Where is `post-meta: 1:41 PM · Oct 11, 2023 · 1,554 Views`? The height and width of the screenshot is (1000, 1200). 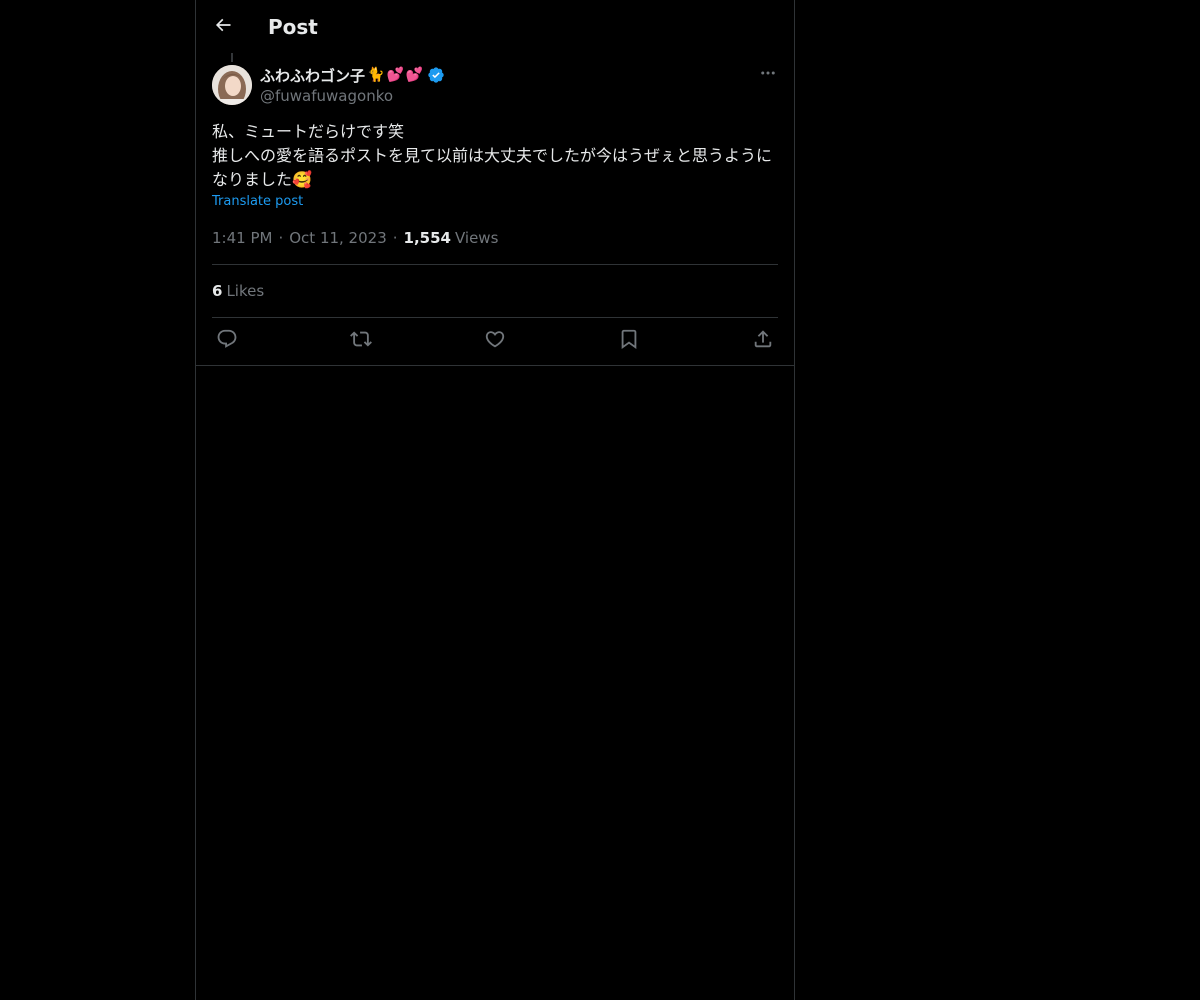 post-meta: 1:41 PM · Oct 11, 2023 · 1,554 Views is located at coordinates (355, 238).